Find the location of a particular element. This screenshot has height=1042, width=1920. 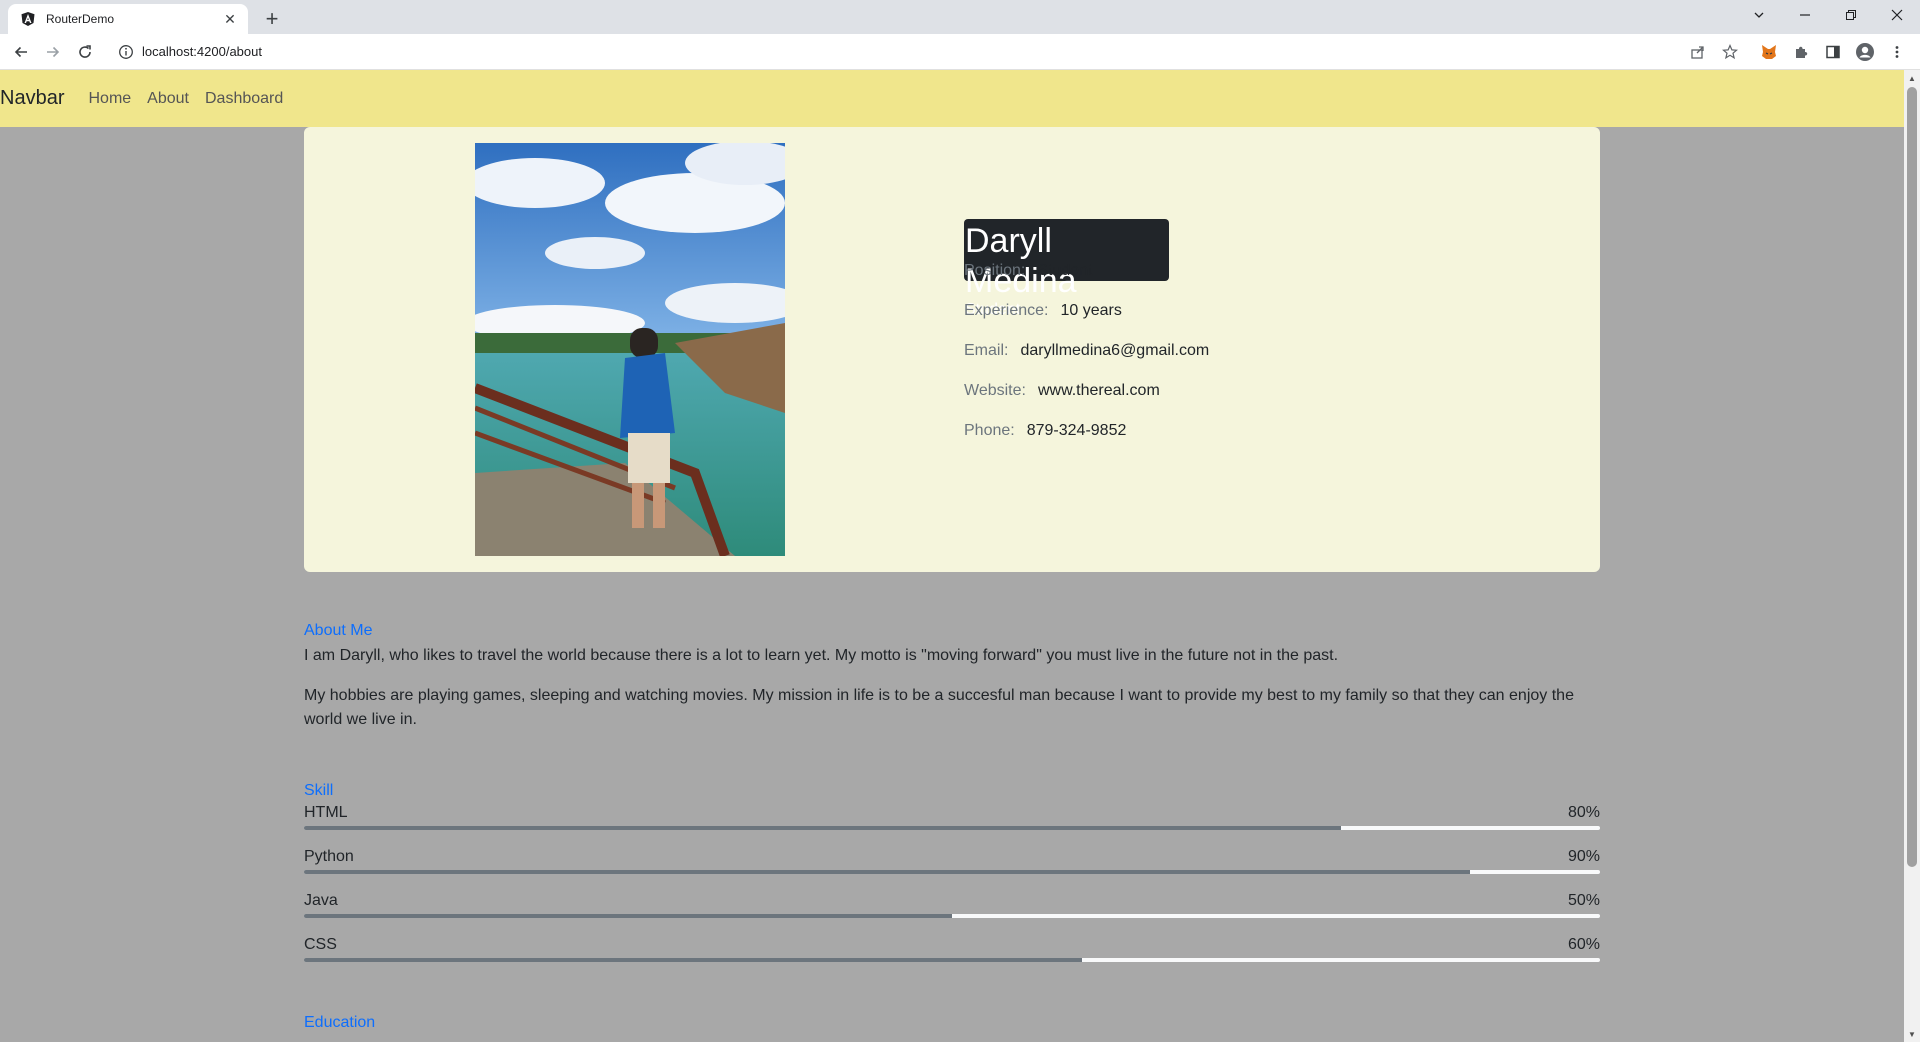

angular-logo-icon is located at coordinates (28, 19).